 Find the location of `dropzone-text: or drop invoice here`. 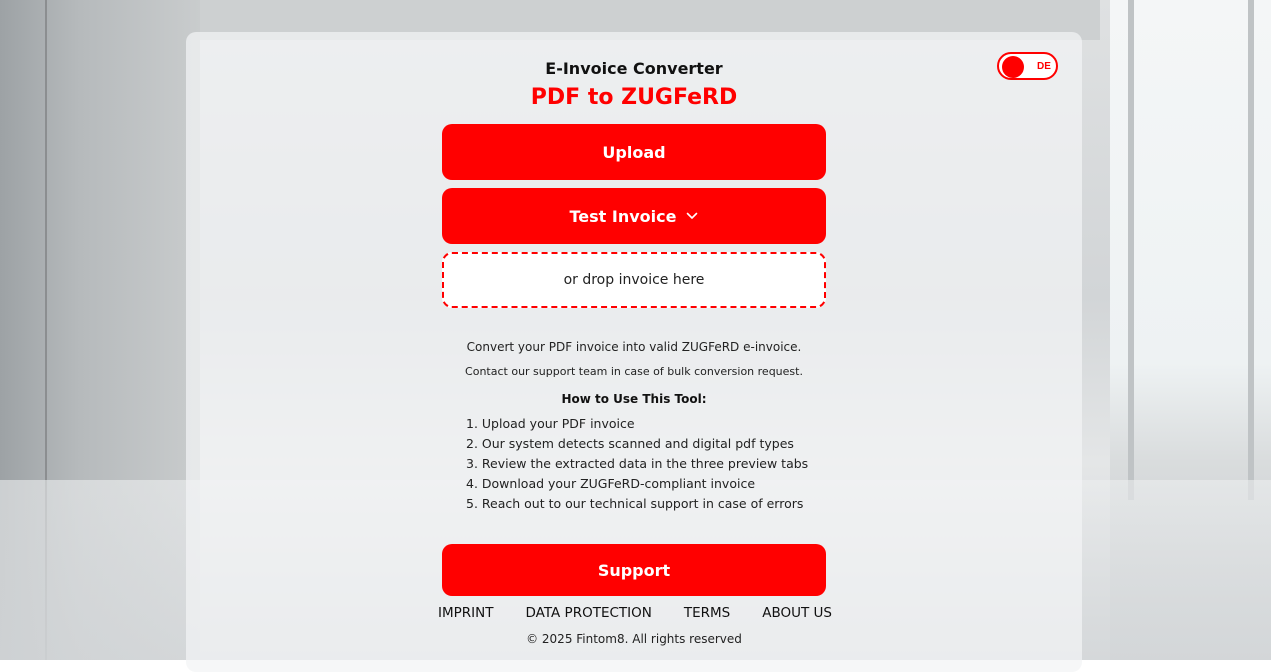

dropzone-text: or drop invoice here is located at coordinates (634, 280).